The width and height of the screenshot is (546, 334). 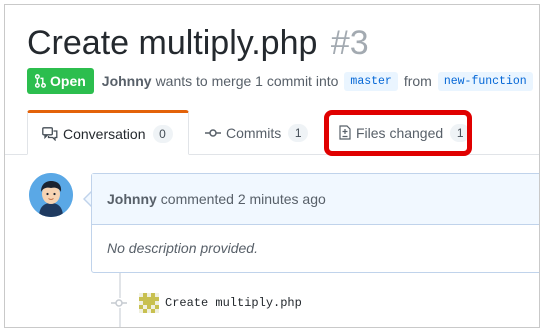 I want to click on base-branch: master, so click(x=371, y=81).